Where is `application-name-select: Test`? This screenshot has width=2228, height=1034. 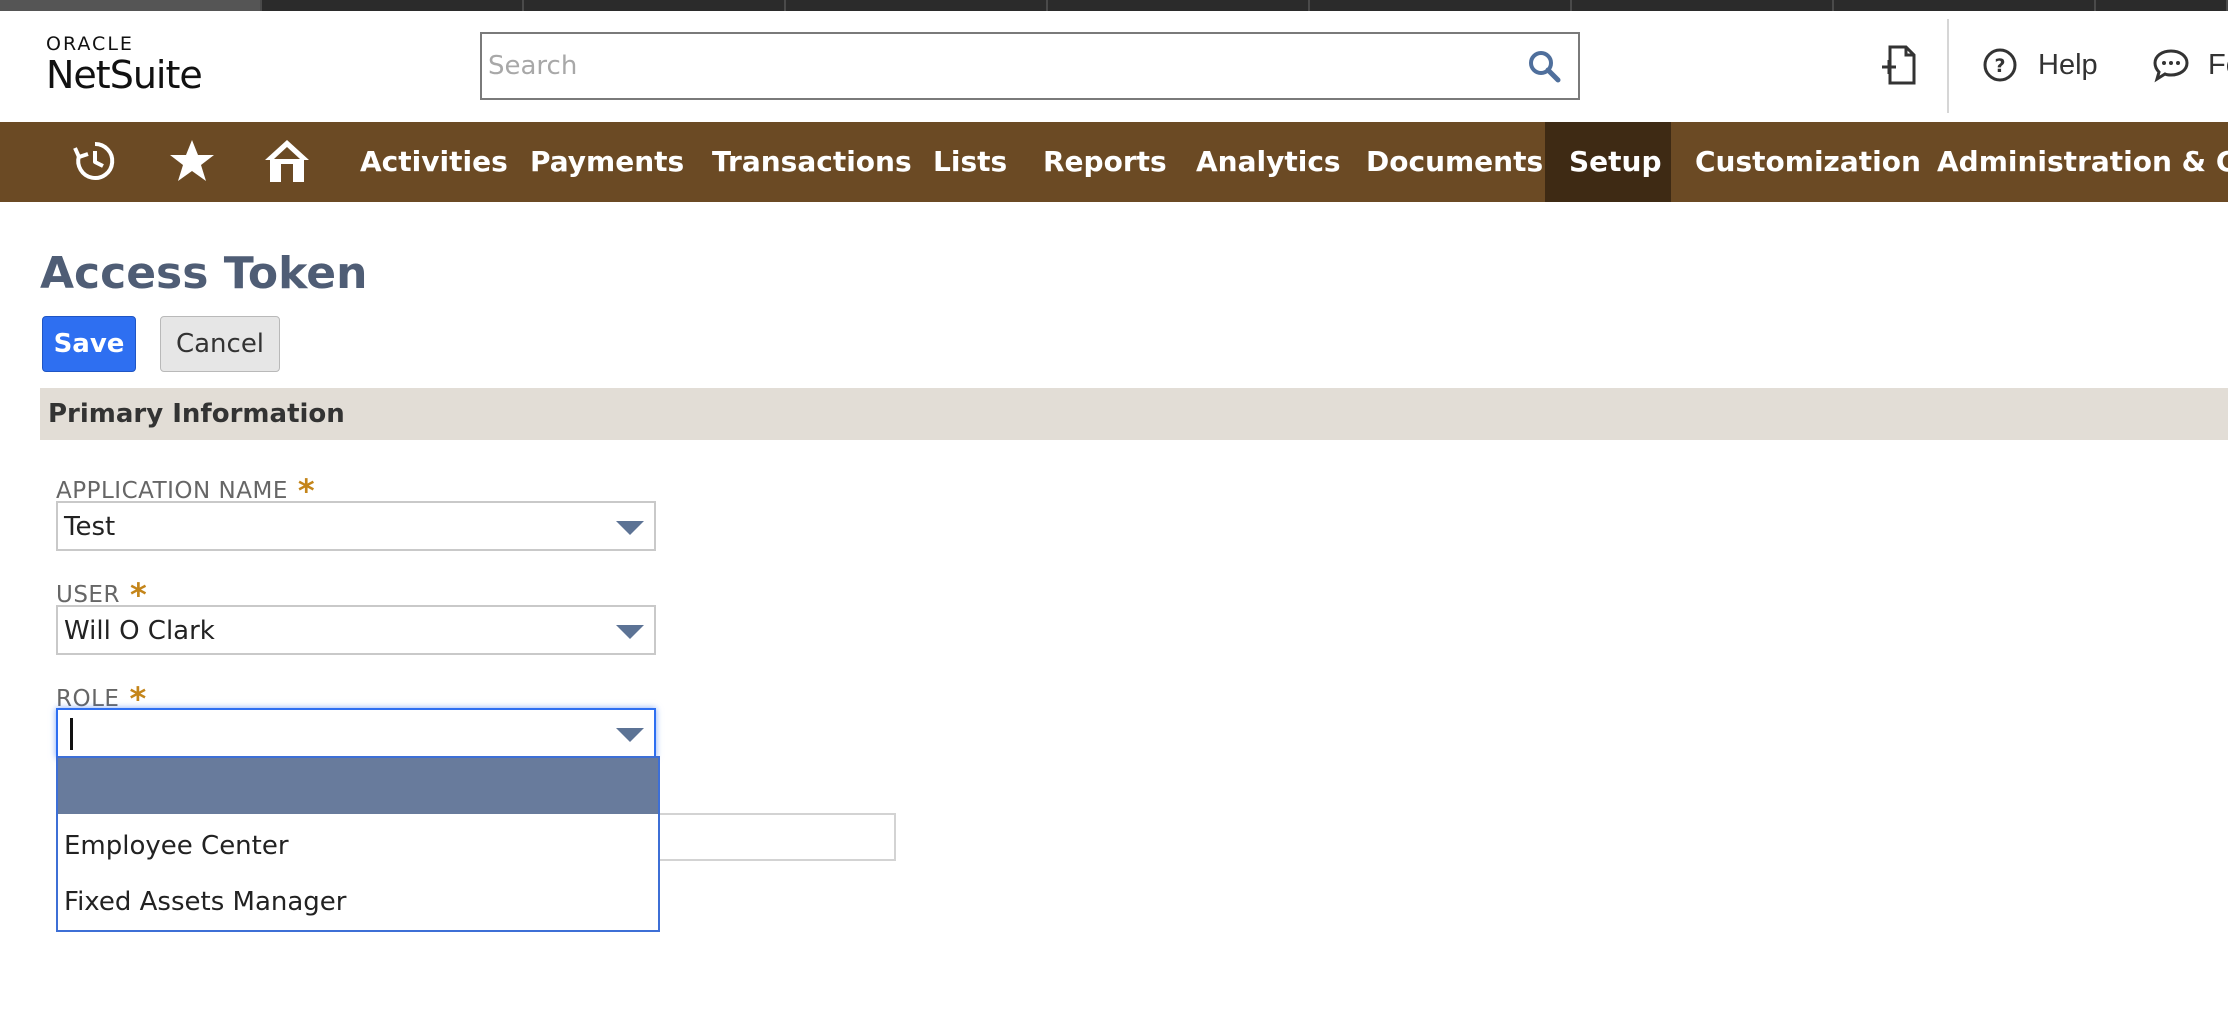
application-name-select: Test is located at coordinates (356, 526).